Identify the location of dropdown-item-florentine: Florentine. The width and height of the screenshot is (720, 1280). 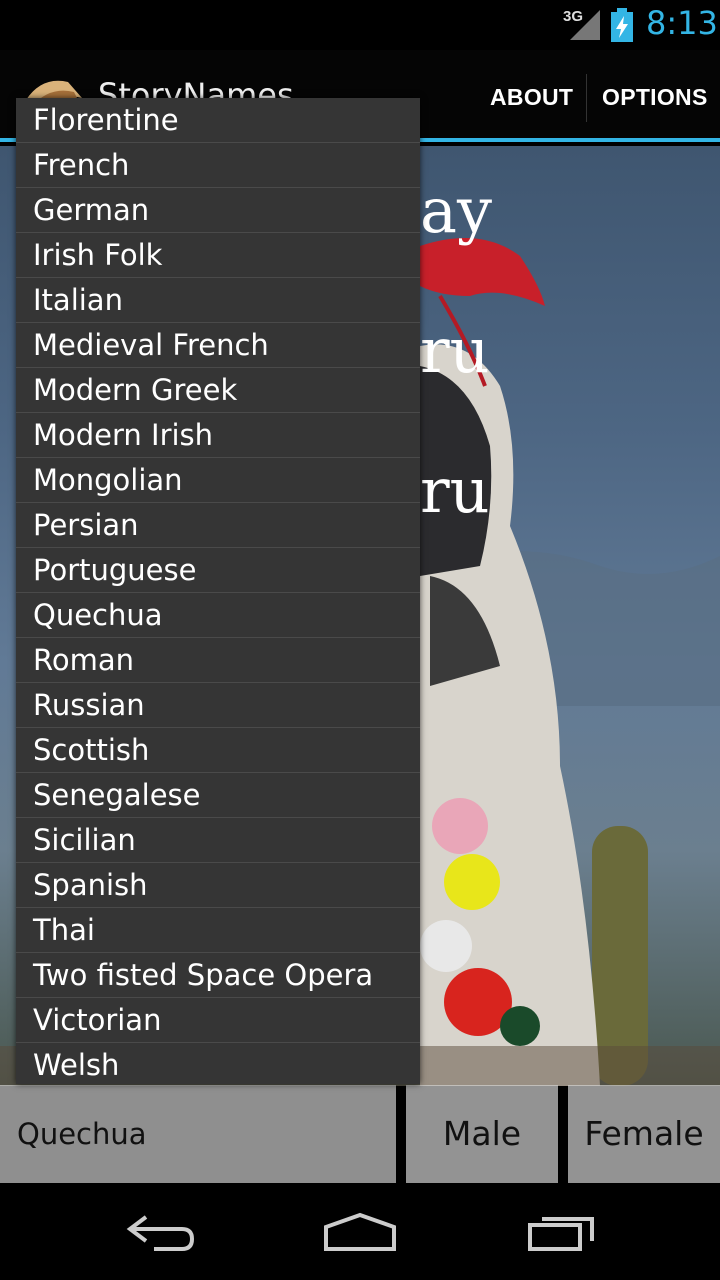
(218, 120).